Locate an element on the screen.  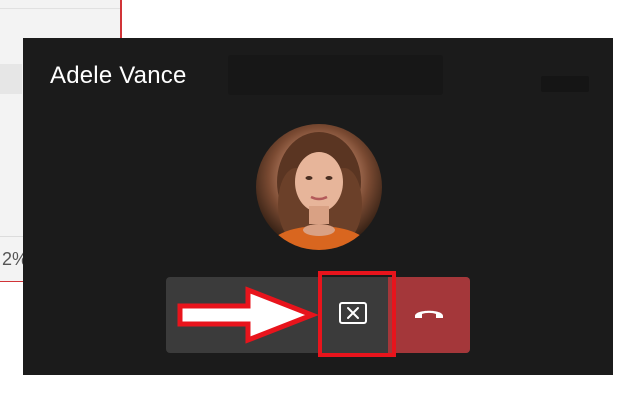
caller-avatar is located at coordinates (319, 187).